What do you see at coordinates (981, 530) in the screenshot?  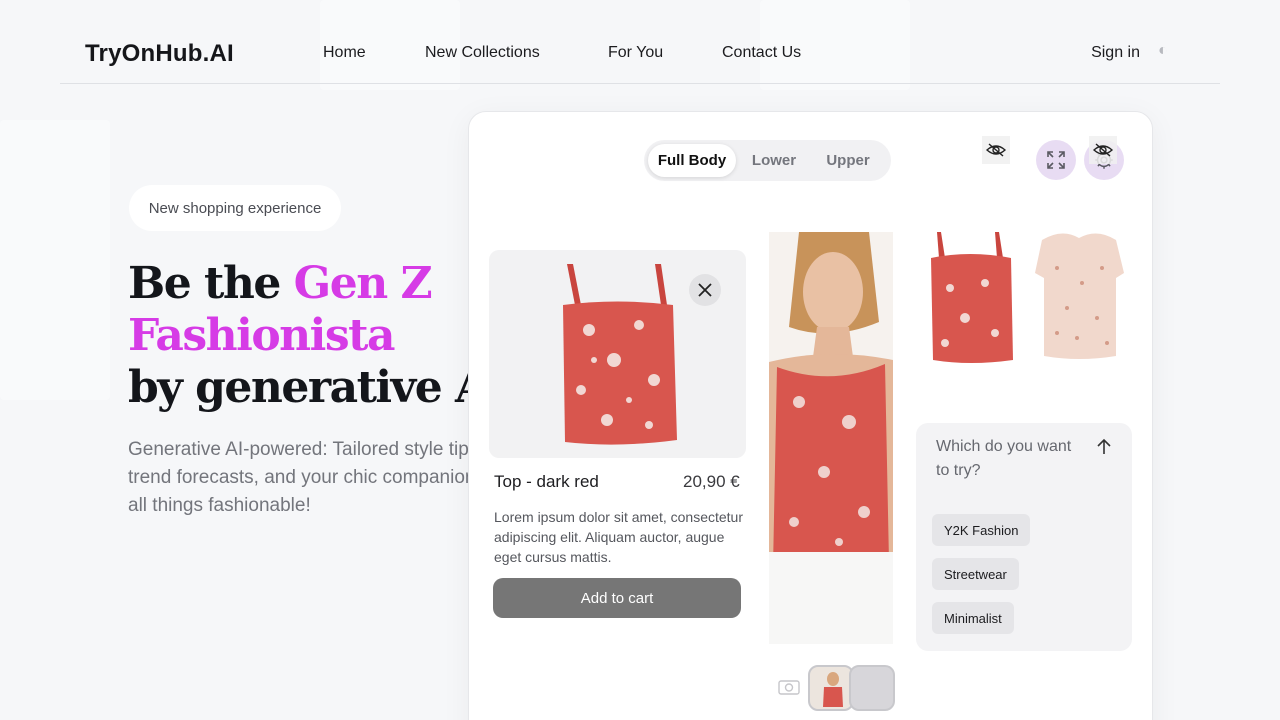 I see `suggestion-tag-y2k: Y2K Fashion` at bounding box center [981, 530].